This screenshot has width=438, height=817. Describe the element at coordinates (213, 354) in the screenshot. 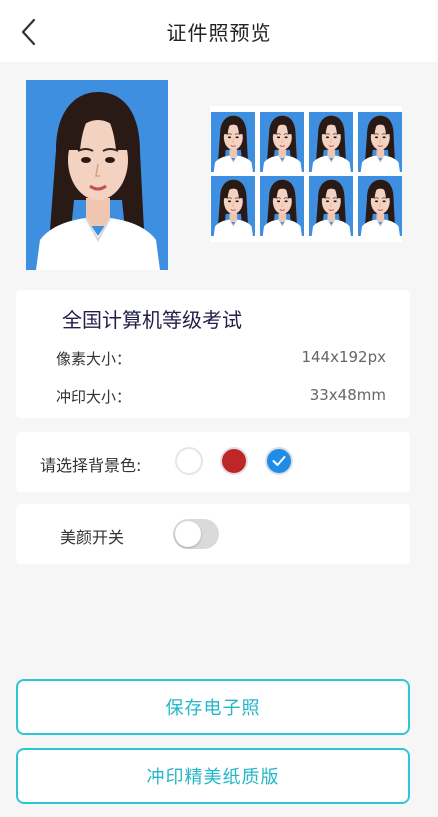

I see `spec-info-card: 全国计算机等级考试 像素大小： 144x192px 冲印大小： 33x48mm` at that location.